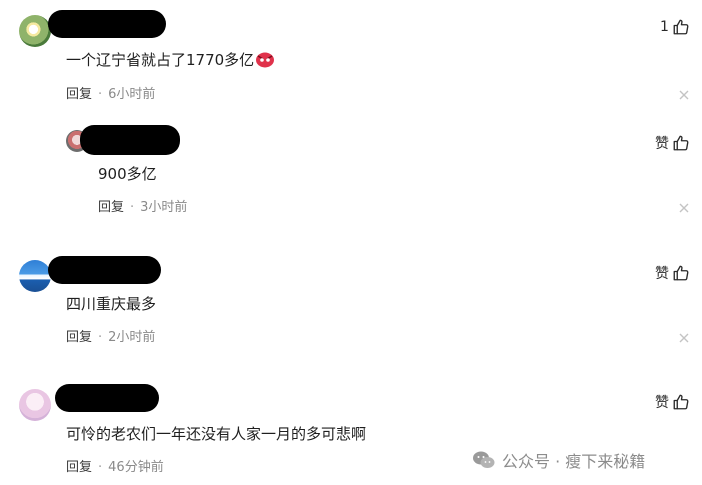  I want to click on comment-text: 一个辽宁省就占了1770多亿, so click(170, 60).